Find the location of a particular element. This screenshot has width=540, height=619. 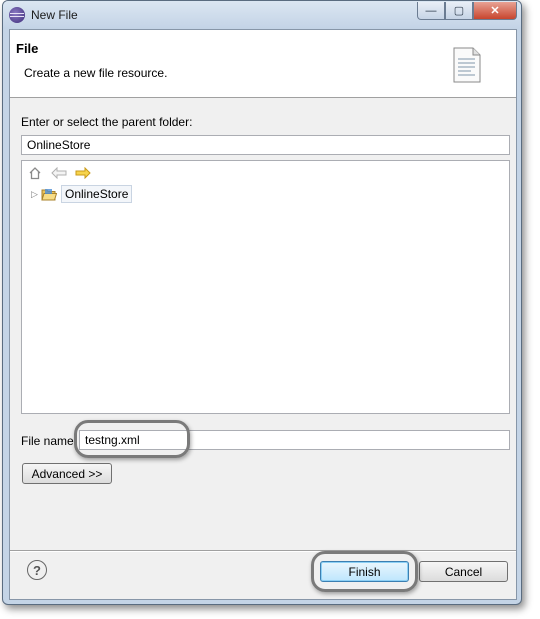

open-folder-icon is located at coordinates (49, 194).